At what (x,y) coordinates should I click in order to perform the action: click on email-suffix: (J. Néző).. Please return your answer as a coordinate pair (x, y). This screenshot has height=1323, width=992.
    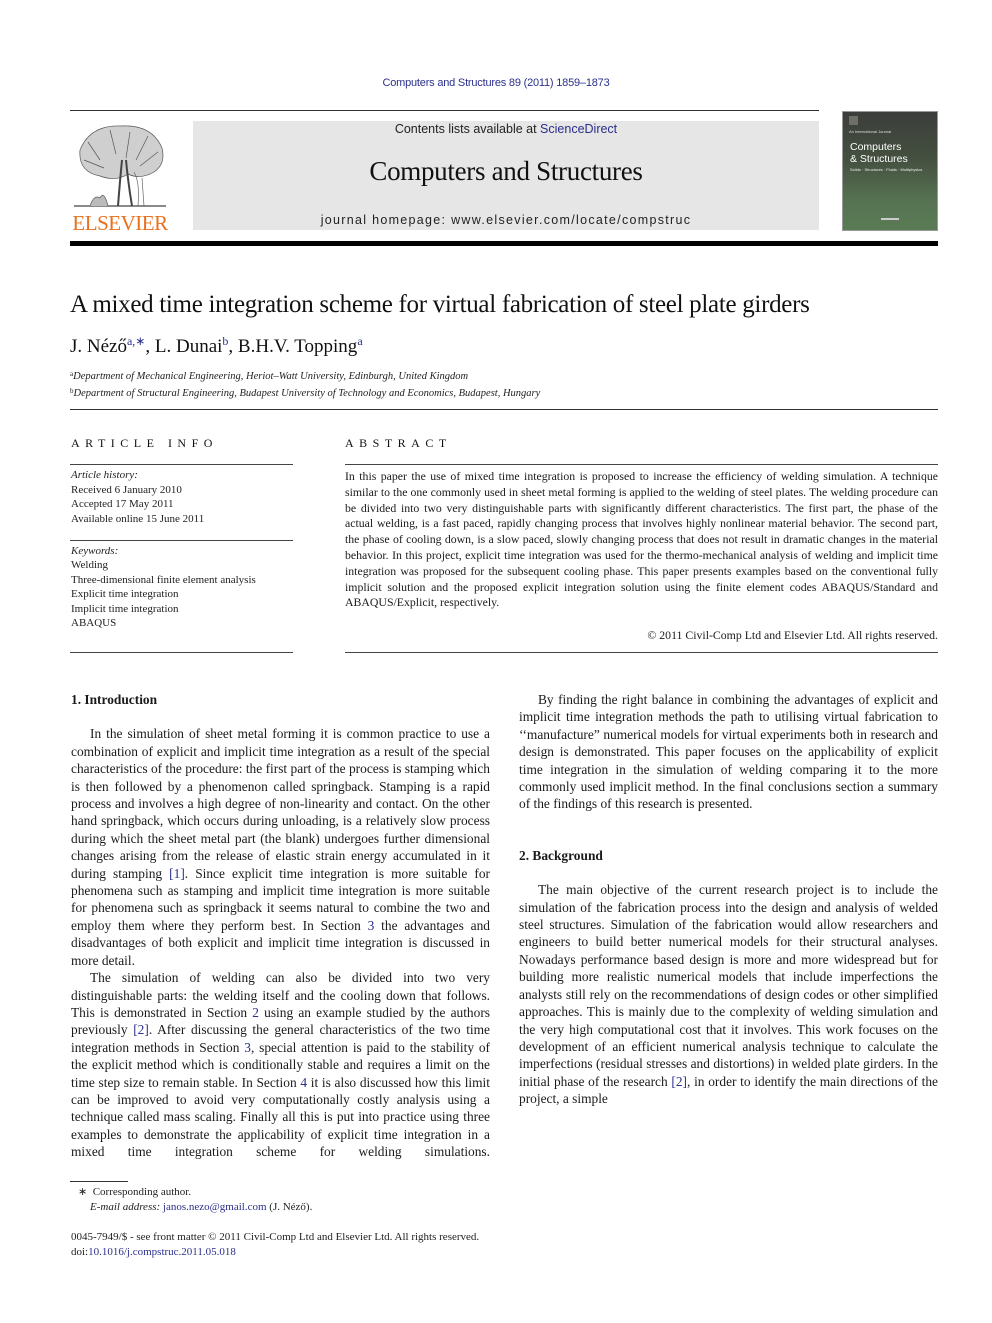
    Looking at the image, I should click on (289, 1206).